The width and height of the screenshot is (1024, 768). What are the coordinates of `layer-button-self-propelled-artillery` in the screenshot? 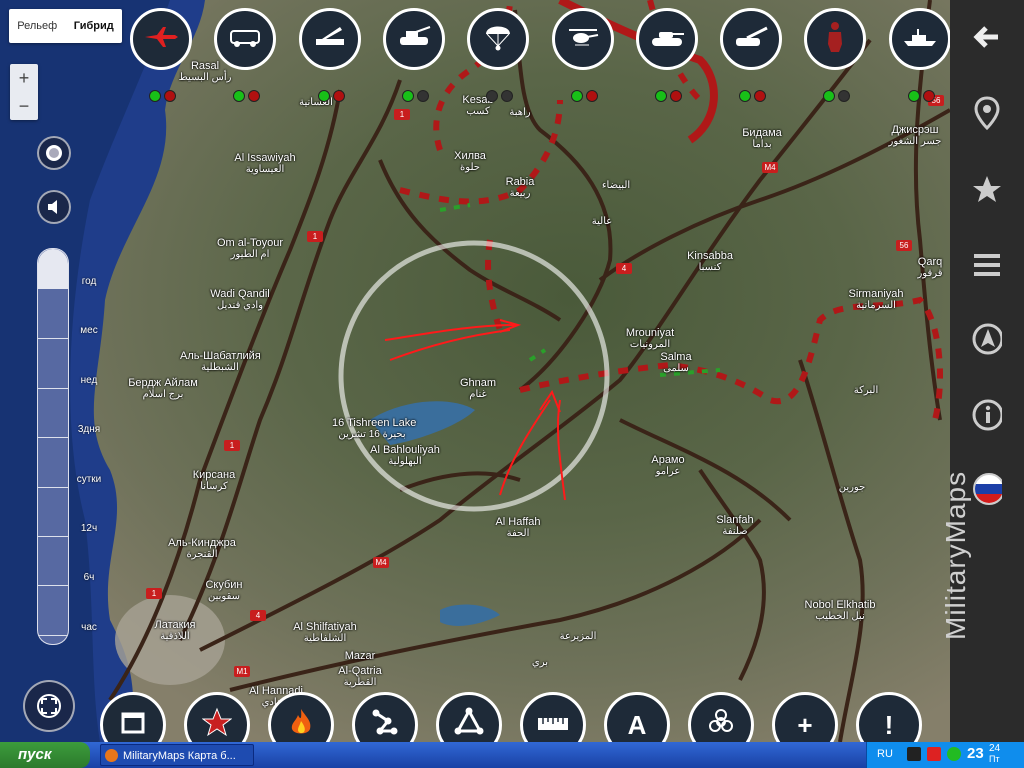 It's located at (413, 39).